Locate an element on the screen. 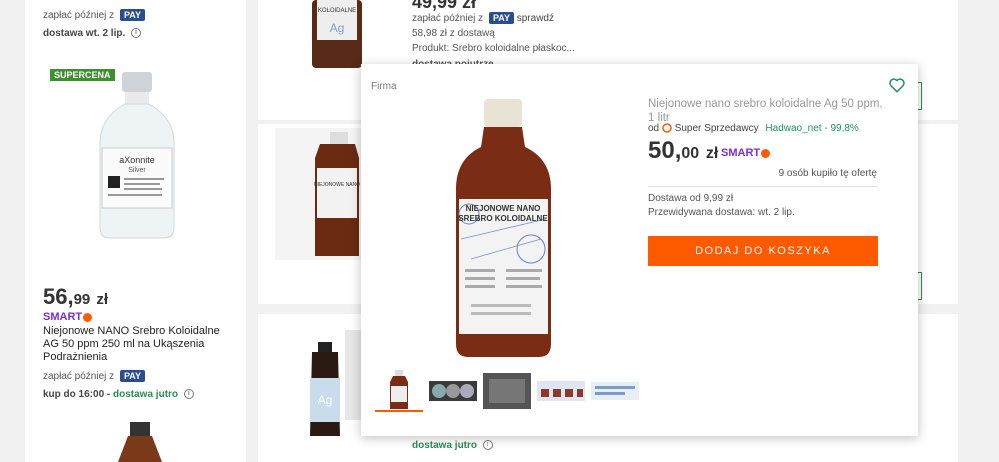 Image resolution: width=999 pixels, height=462 pixels. delivery-text: dostawa wt. 2 lip. is located at coordinates (84, 33).